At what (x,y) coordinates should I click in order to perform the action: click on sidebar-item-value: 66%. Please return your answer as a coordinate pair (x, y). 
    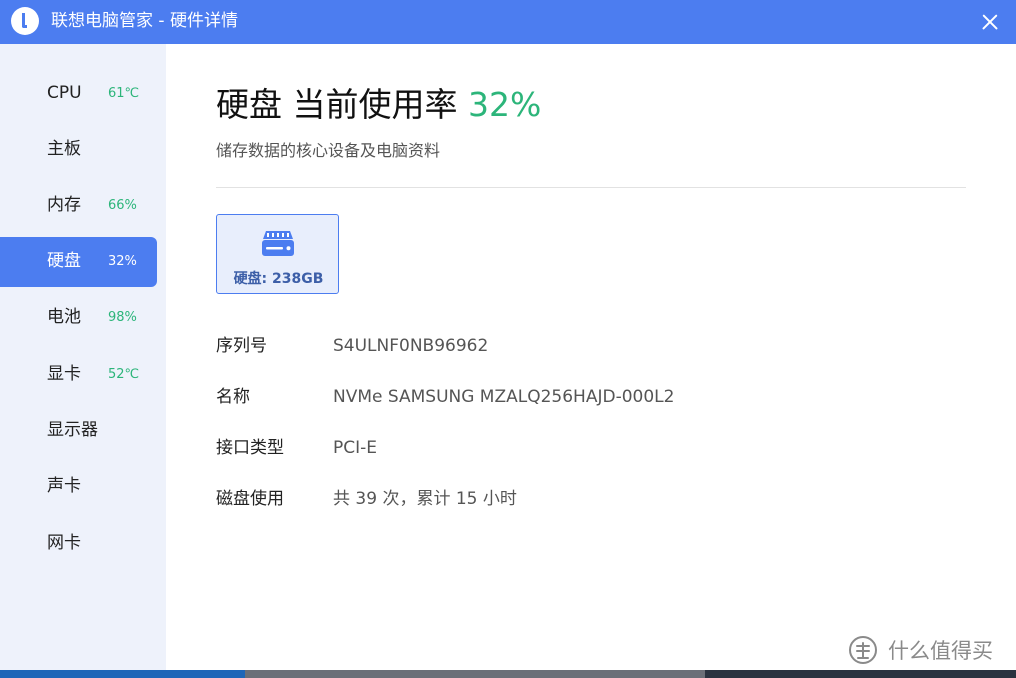
    Looking at the image, I should click on (122, 205).